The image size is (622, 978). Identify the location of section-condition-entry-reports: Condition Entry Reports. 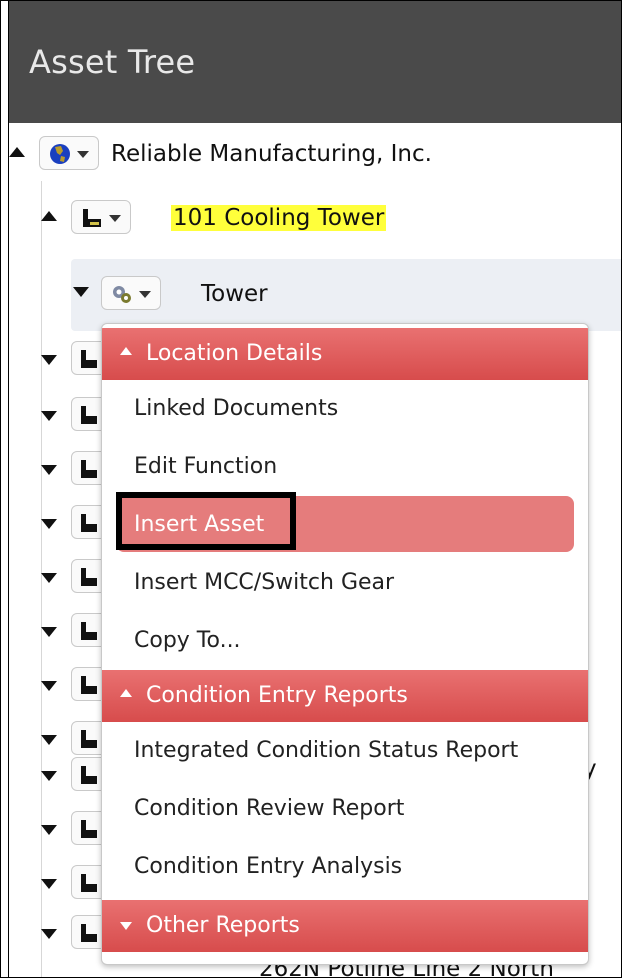
(345, 696).